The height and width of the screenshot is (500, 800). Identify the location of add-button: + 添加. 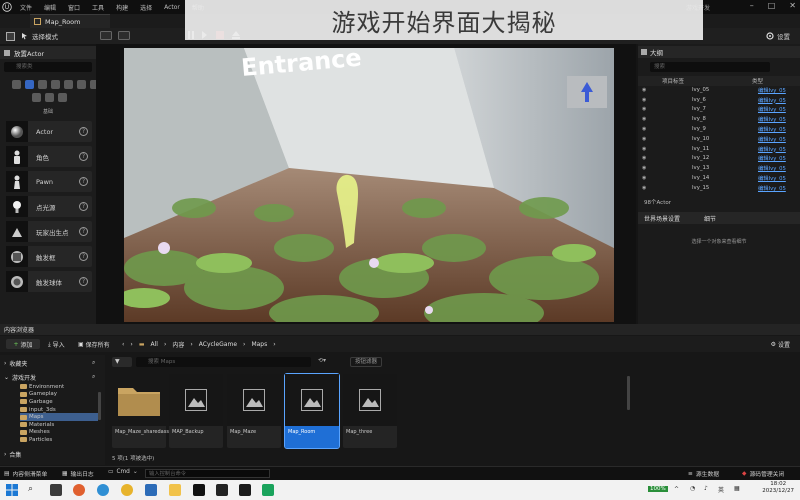
(23, 344).